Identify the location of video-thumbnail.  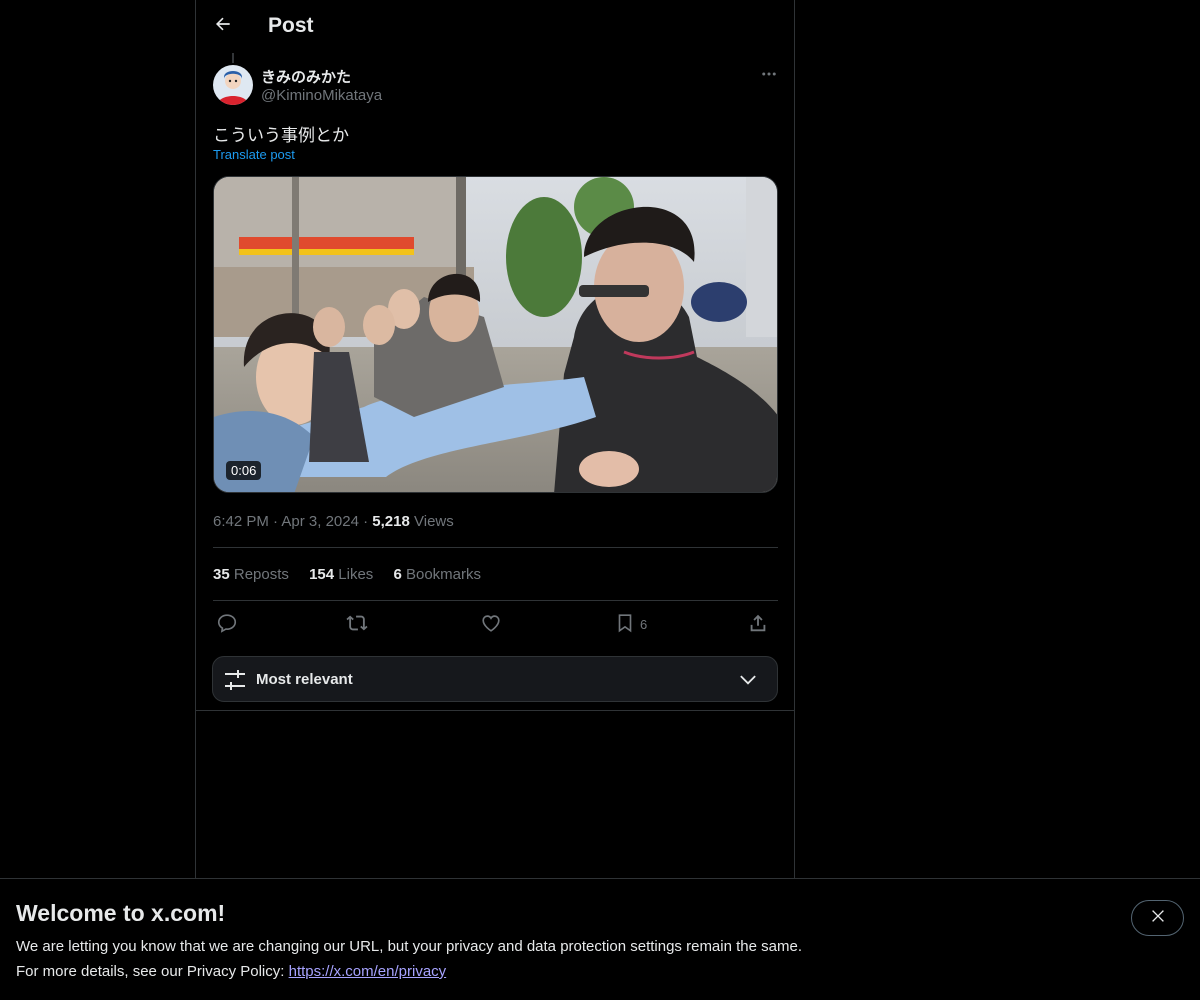
(495, 334).